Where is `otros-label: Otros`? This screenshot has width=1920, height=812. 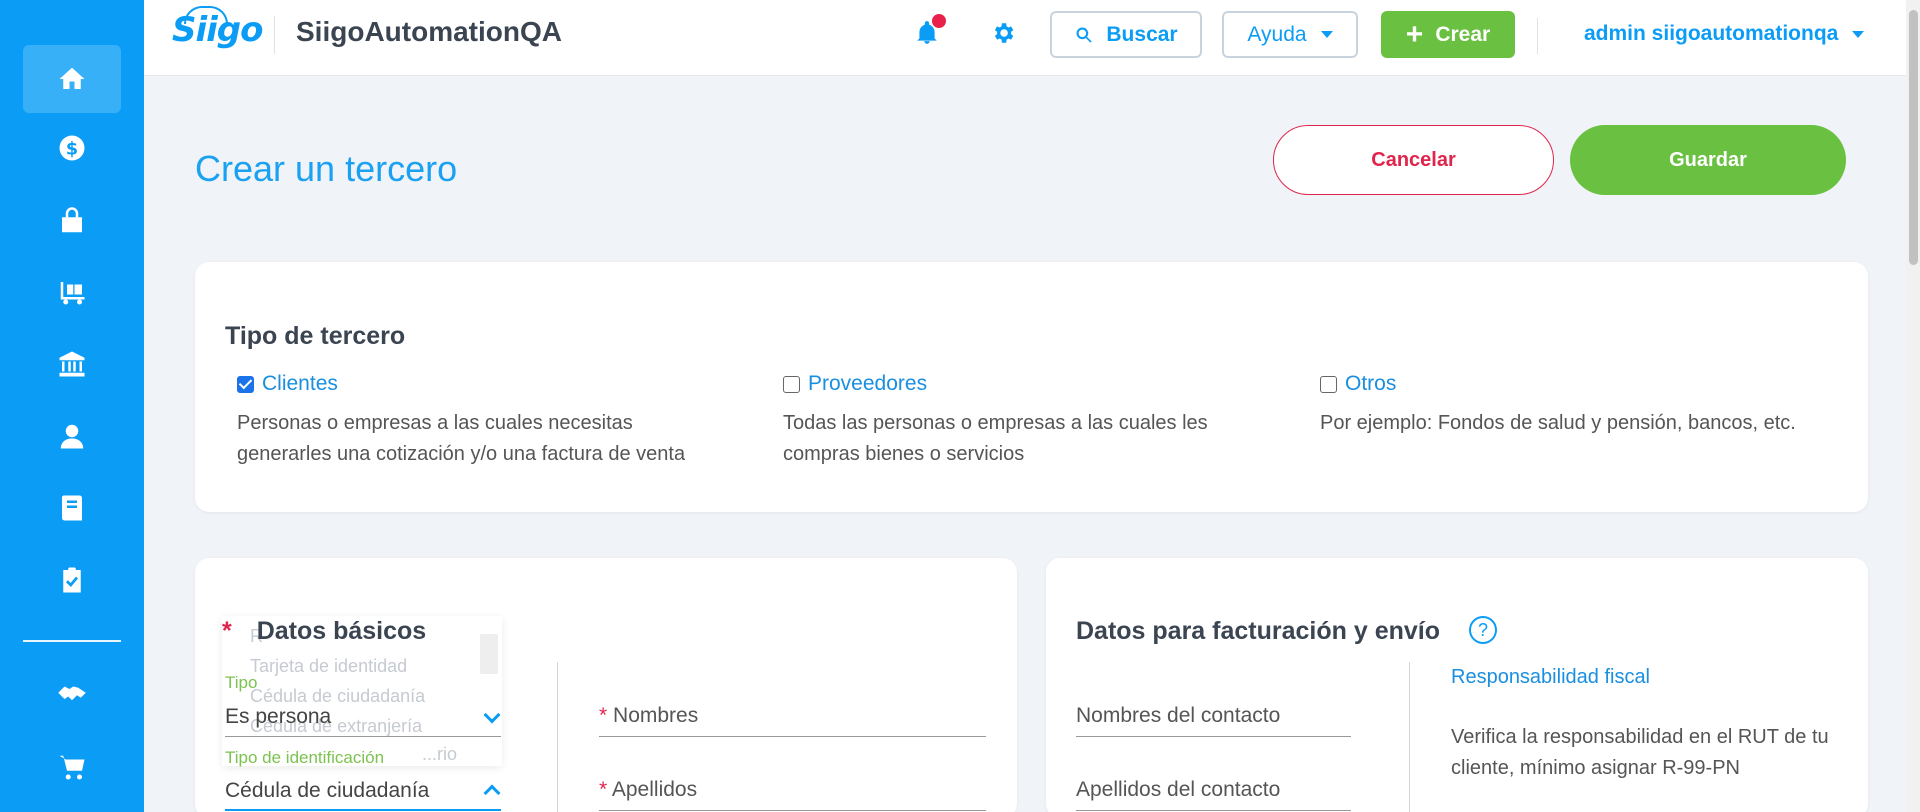
otros-label: Otros is located at coordinates (1371, 383).